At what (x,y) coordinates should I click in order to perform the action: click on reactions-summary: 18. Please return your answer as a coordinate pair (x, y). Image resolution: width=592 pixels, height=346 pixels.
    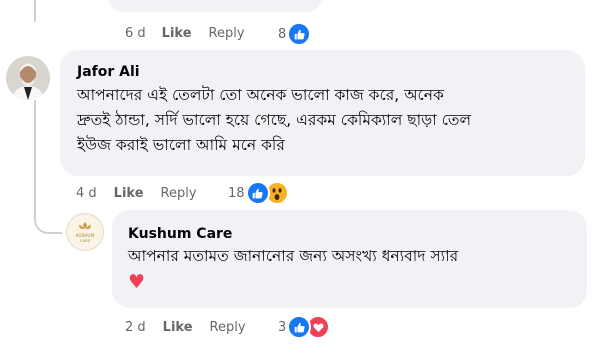
    Looking at the image, I should click on (258, 193).